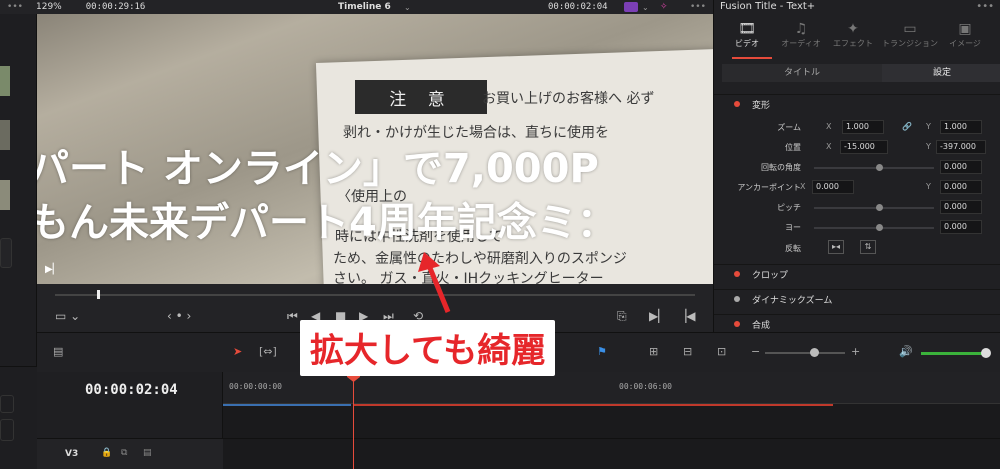 The height and width of the screenshot is (469, 1000). What do you see at coordinates (664, 7) in the screenshot?
I see `effects-wand-icon: ✧` at bounding box center [664, 7].